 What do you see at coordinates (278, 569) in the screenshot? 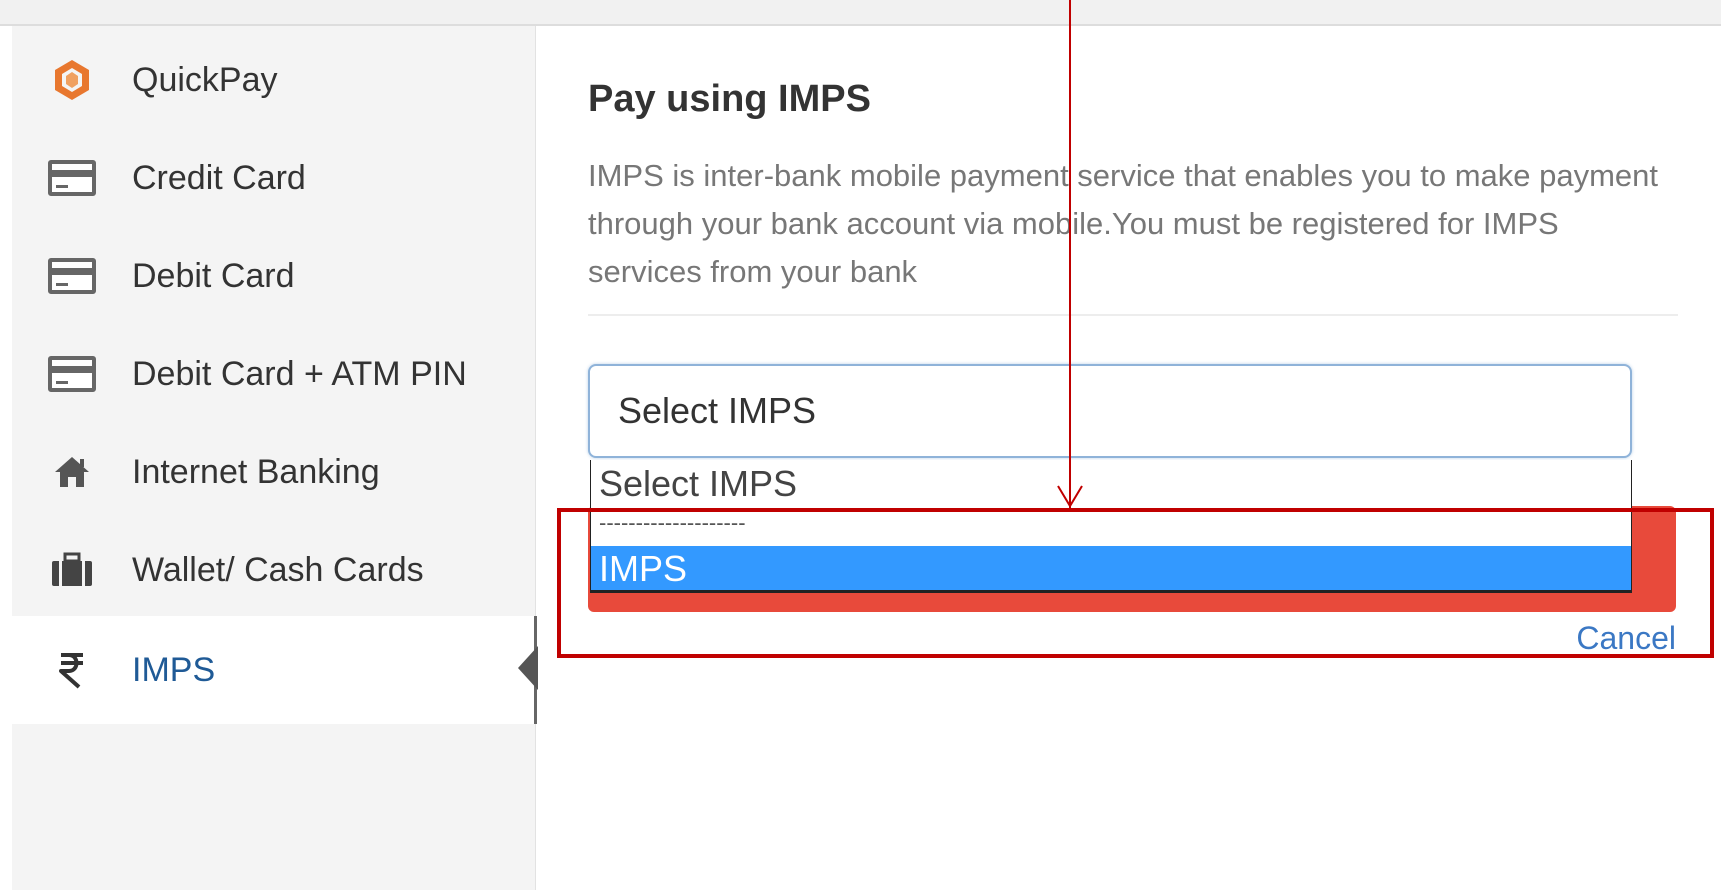
I see `sidebar-item-label: Wallet/ Cash Cards` at bounding box center [278, 569].